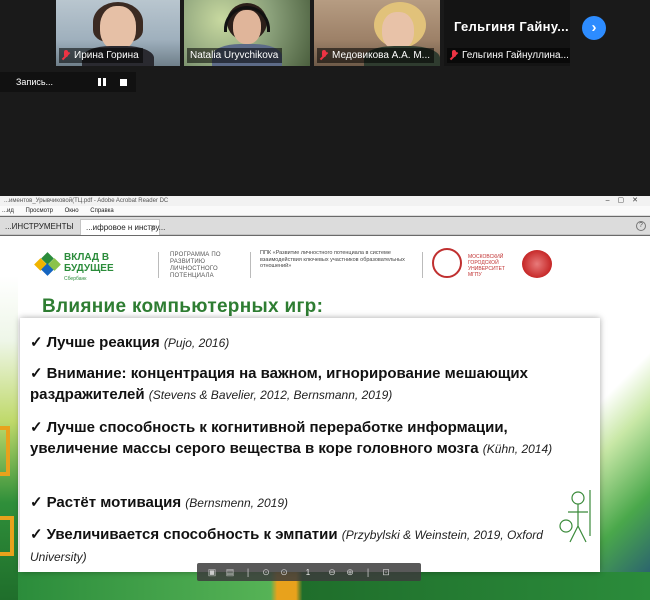 This screenshot has height=600, width=650. I want to click on help-icon: ?, so click(641, 226).